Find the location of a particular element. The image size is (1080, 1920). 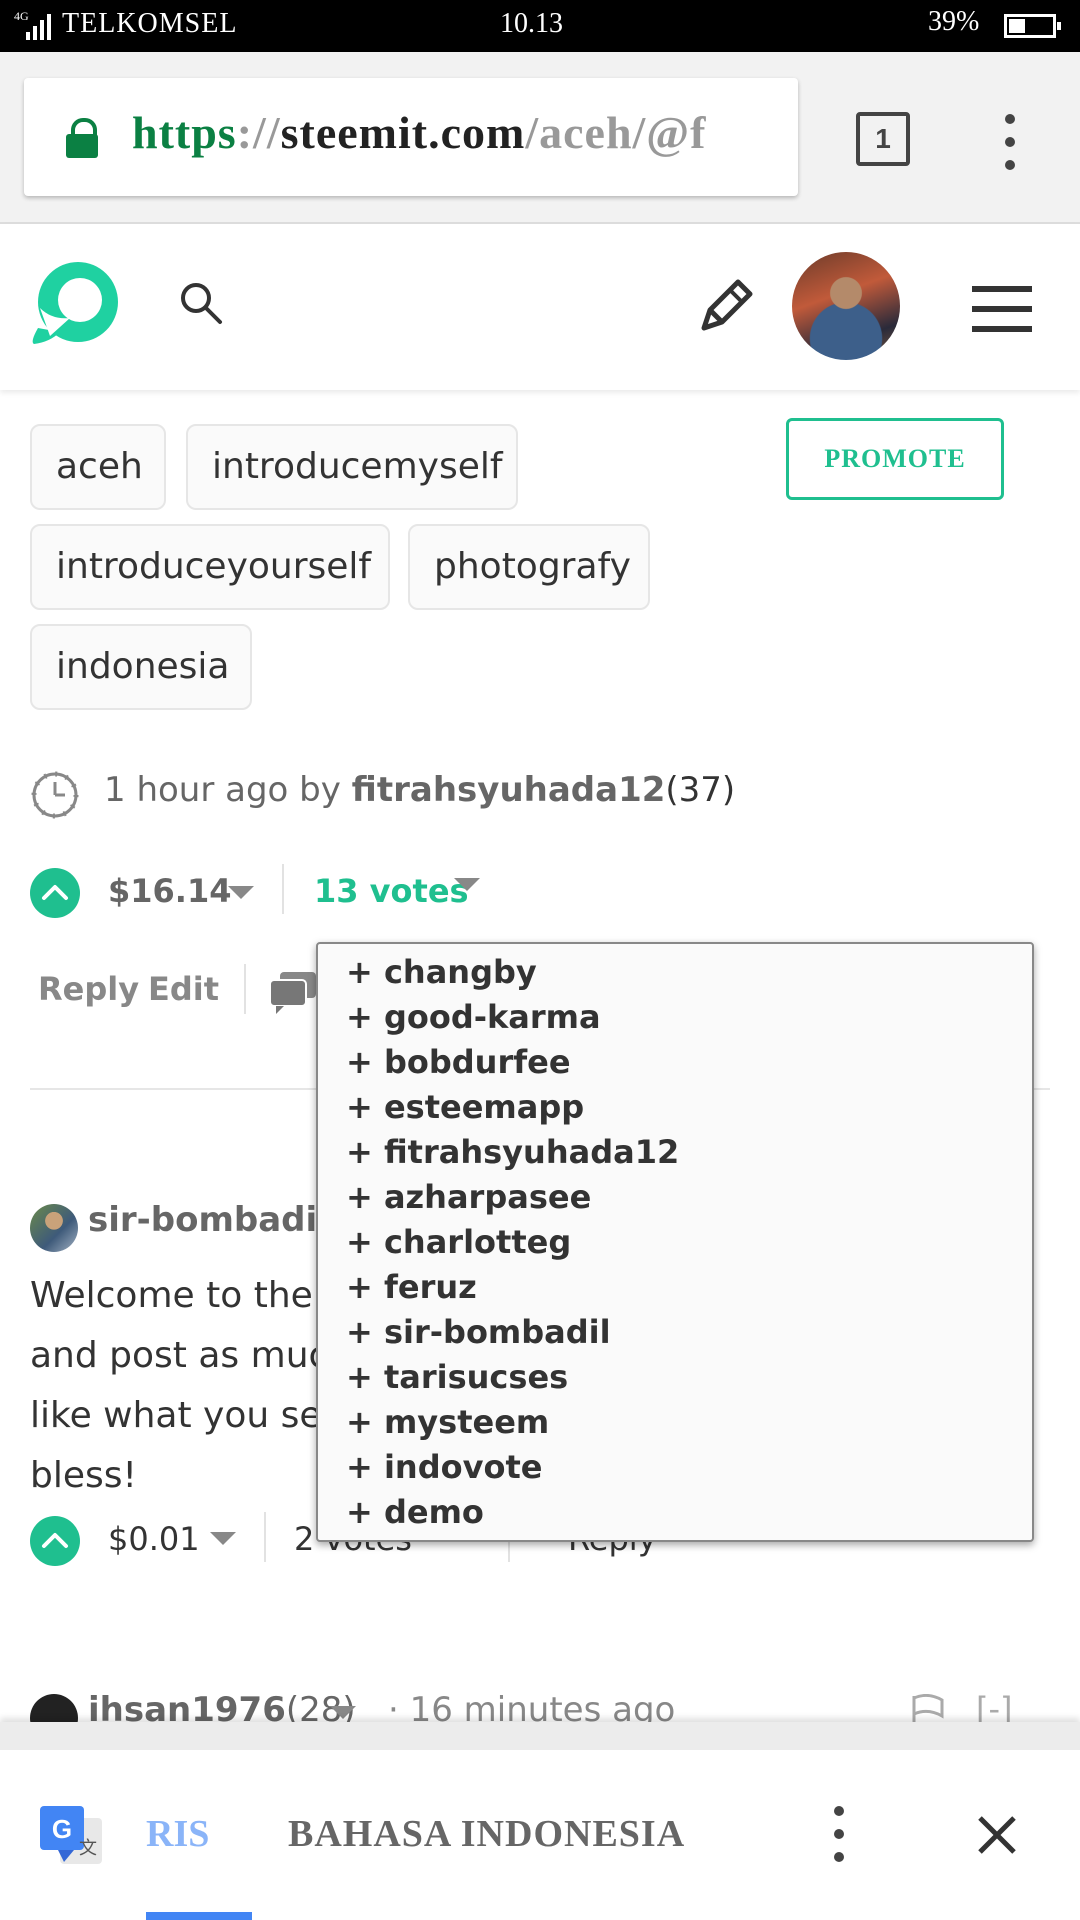

voter-item: + azharpasee is located at coordinates (689, 1197).